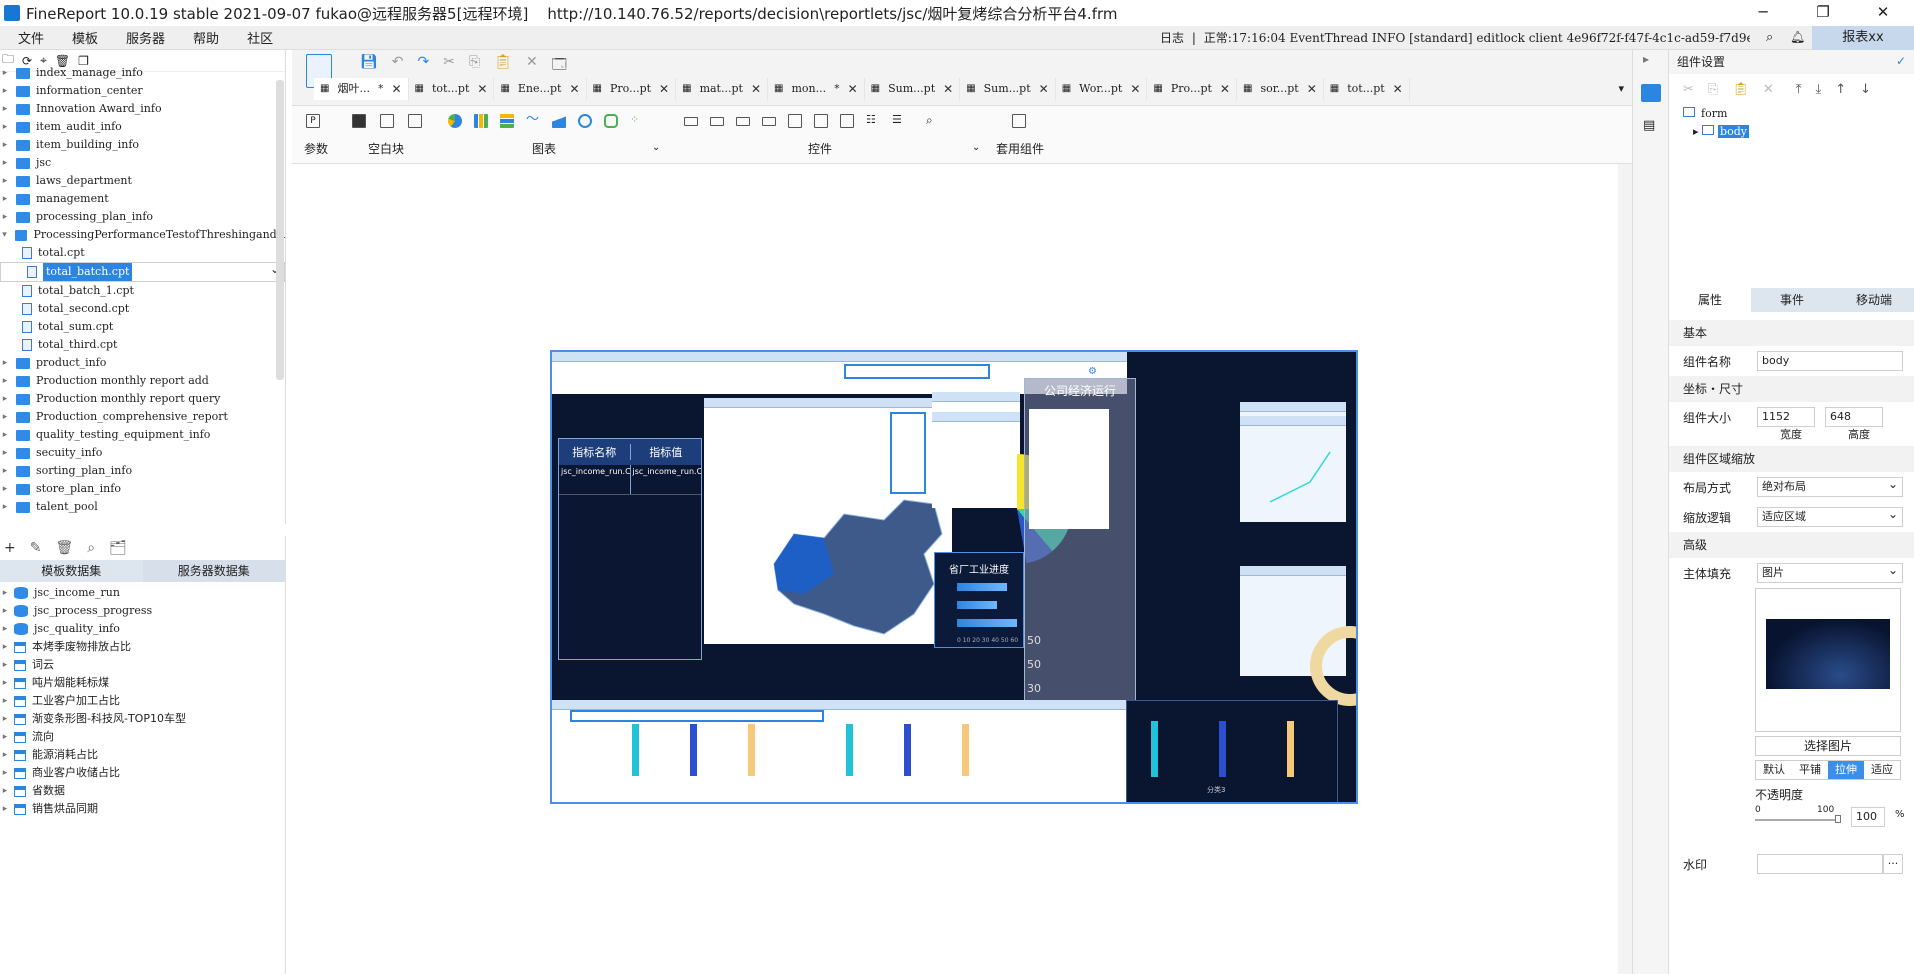 This screenshot has height=974, width=1914. What do you see at coordinates (142, 683) in the screenshot?
I see `dataset-item: ▸ 吨片烟能耗标煤` at bounding box center [142, 683].